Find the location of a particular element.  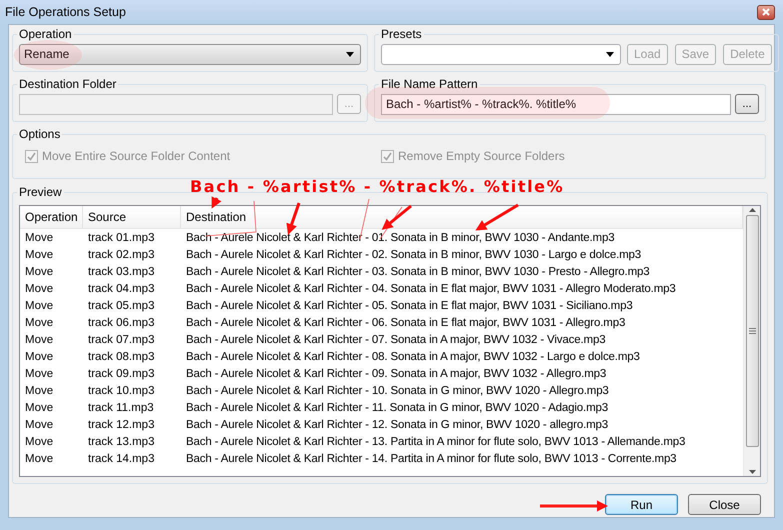

checkbox-label: Remove Empty Source Folders is located at coordinates (481, 156).